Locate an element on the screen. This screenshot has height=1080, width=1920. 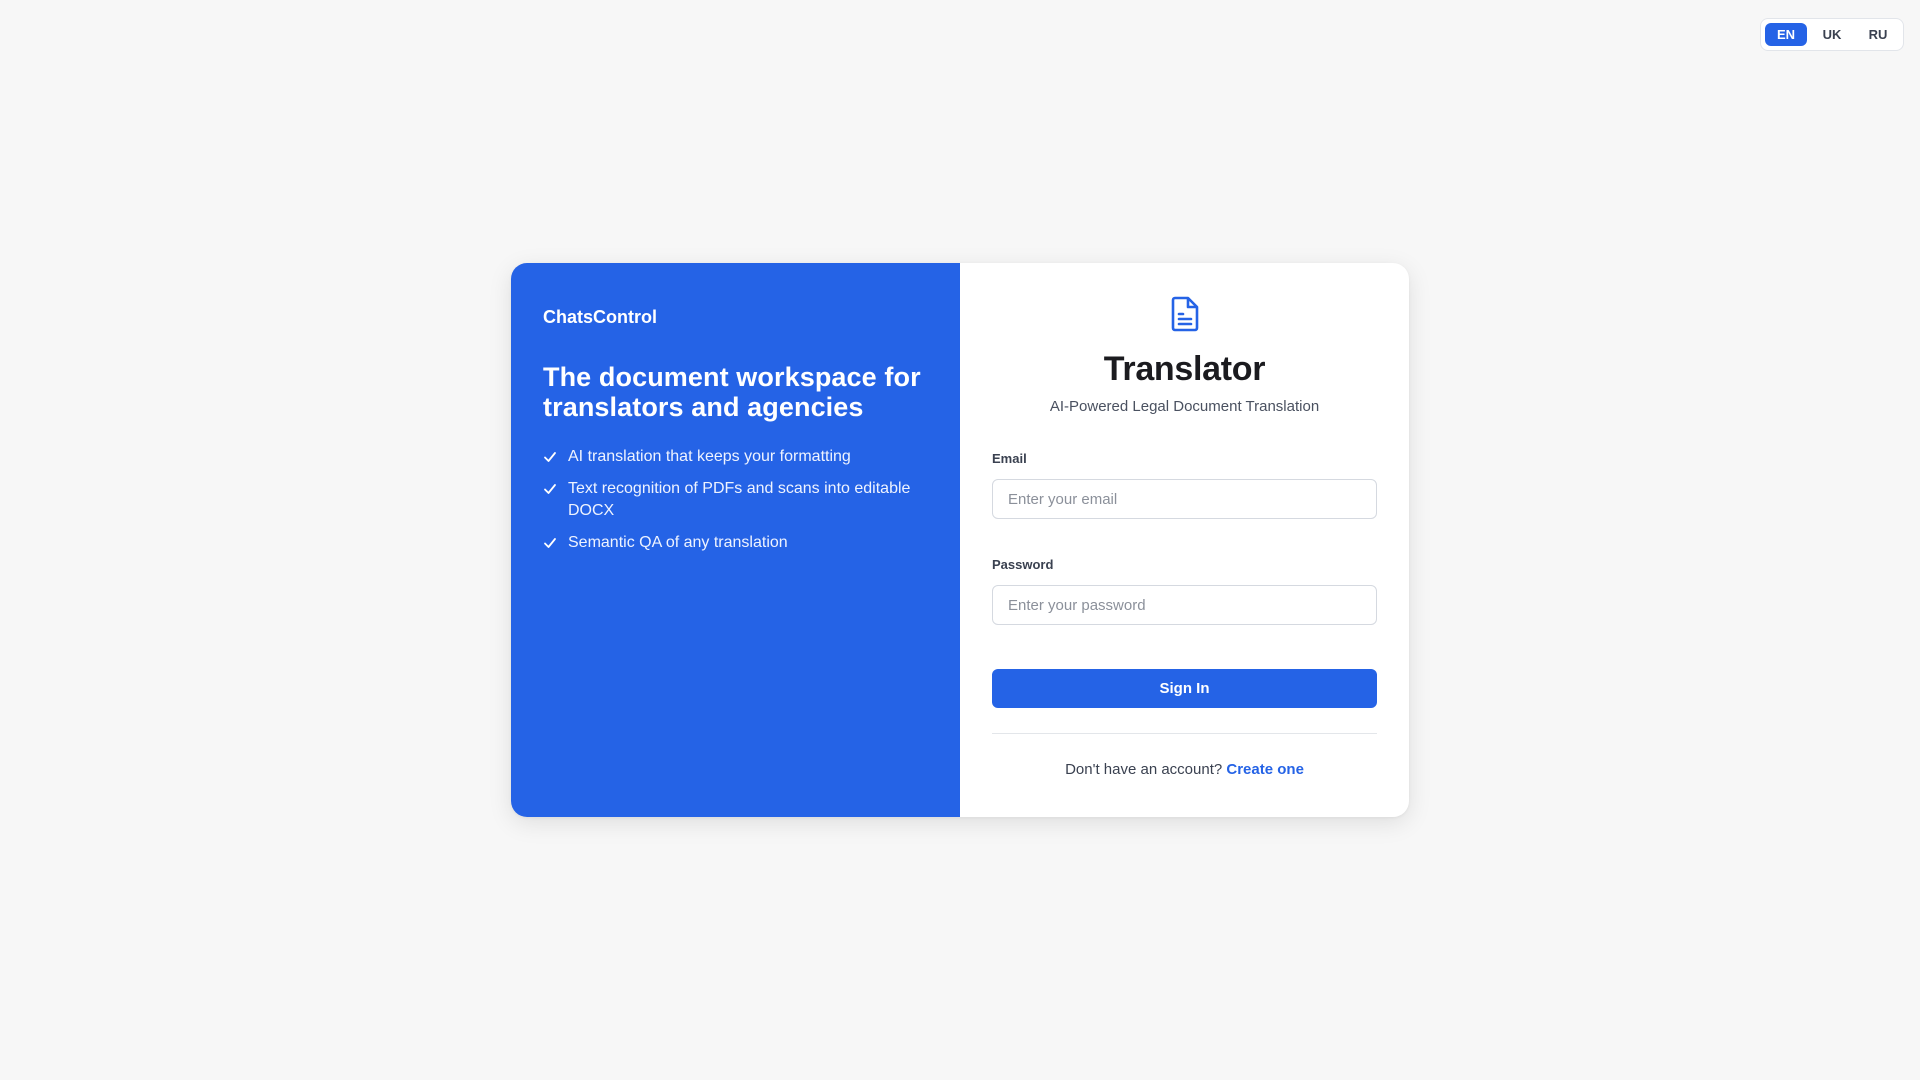
email-label: Email is located at coordinates (1009, 458).